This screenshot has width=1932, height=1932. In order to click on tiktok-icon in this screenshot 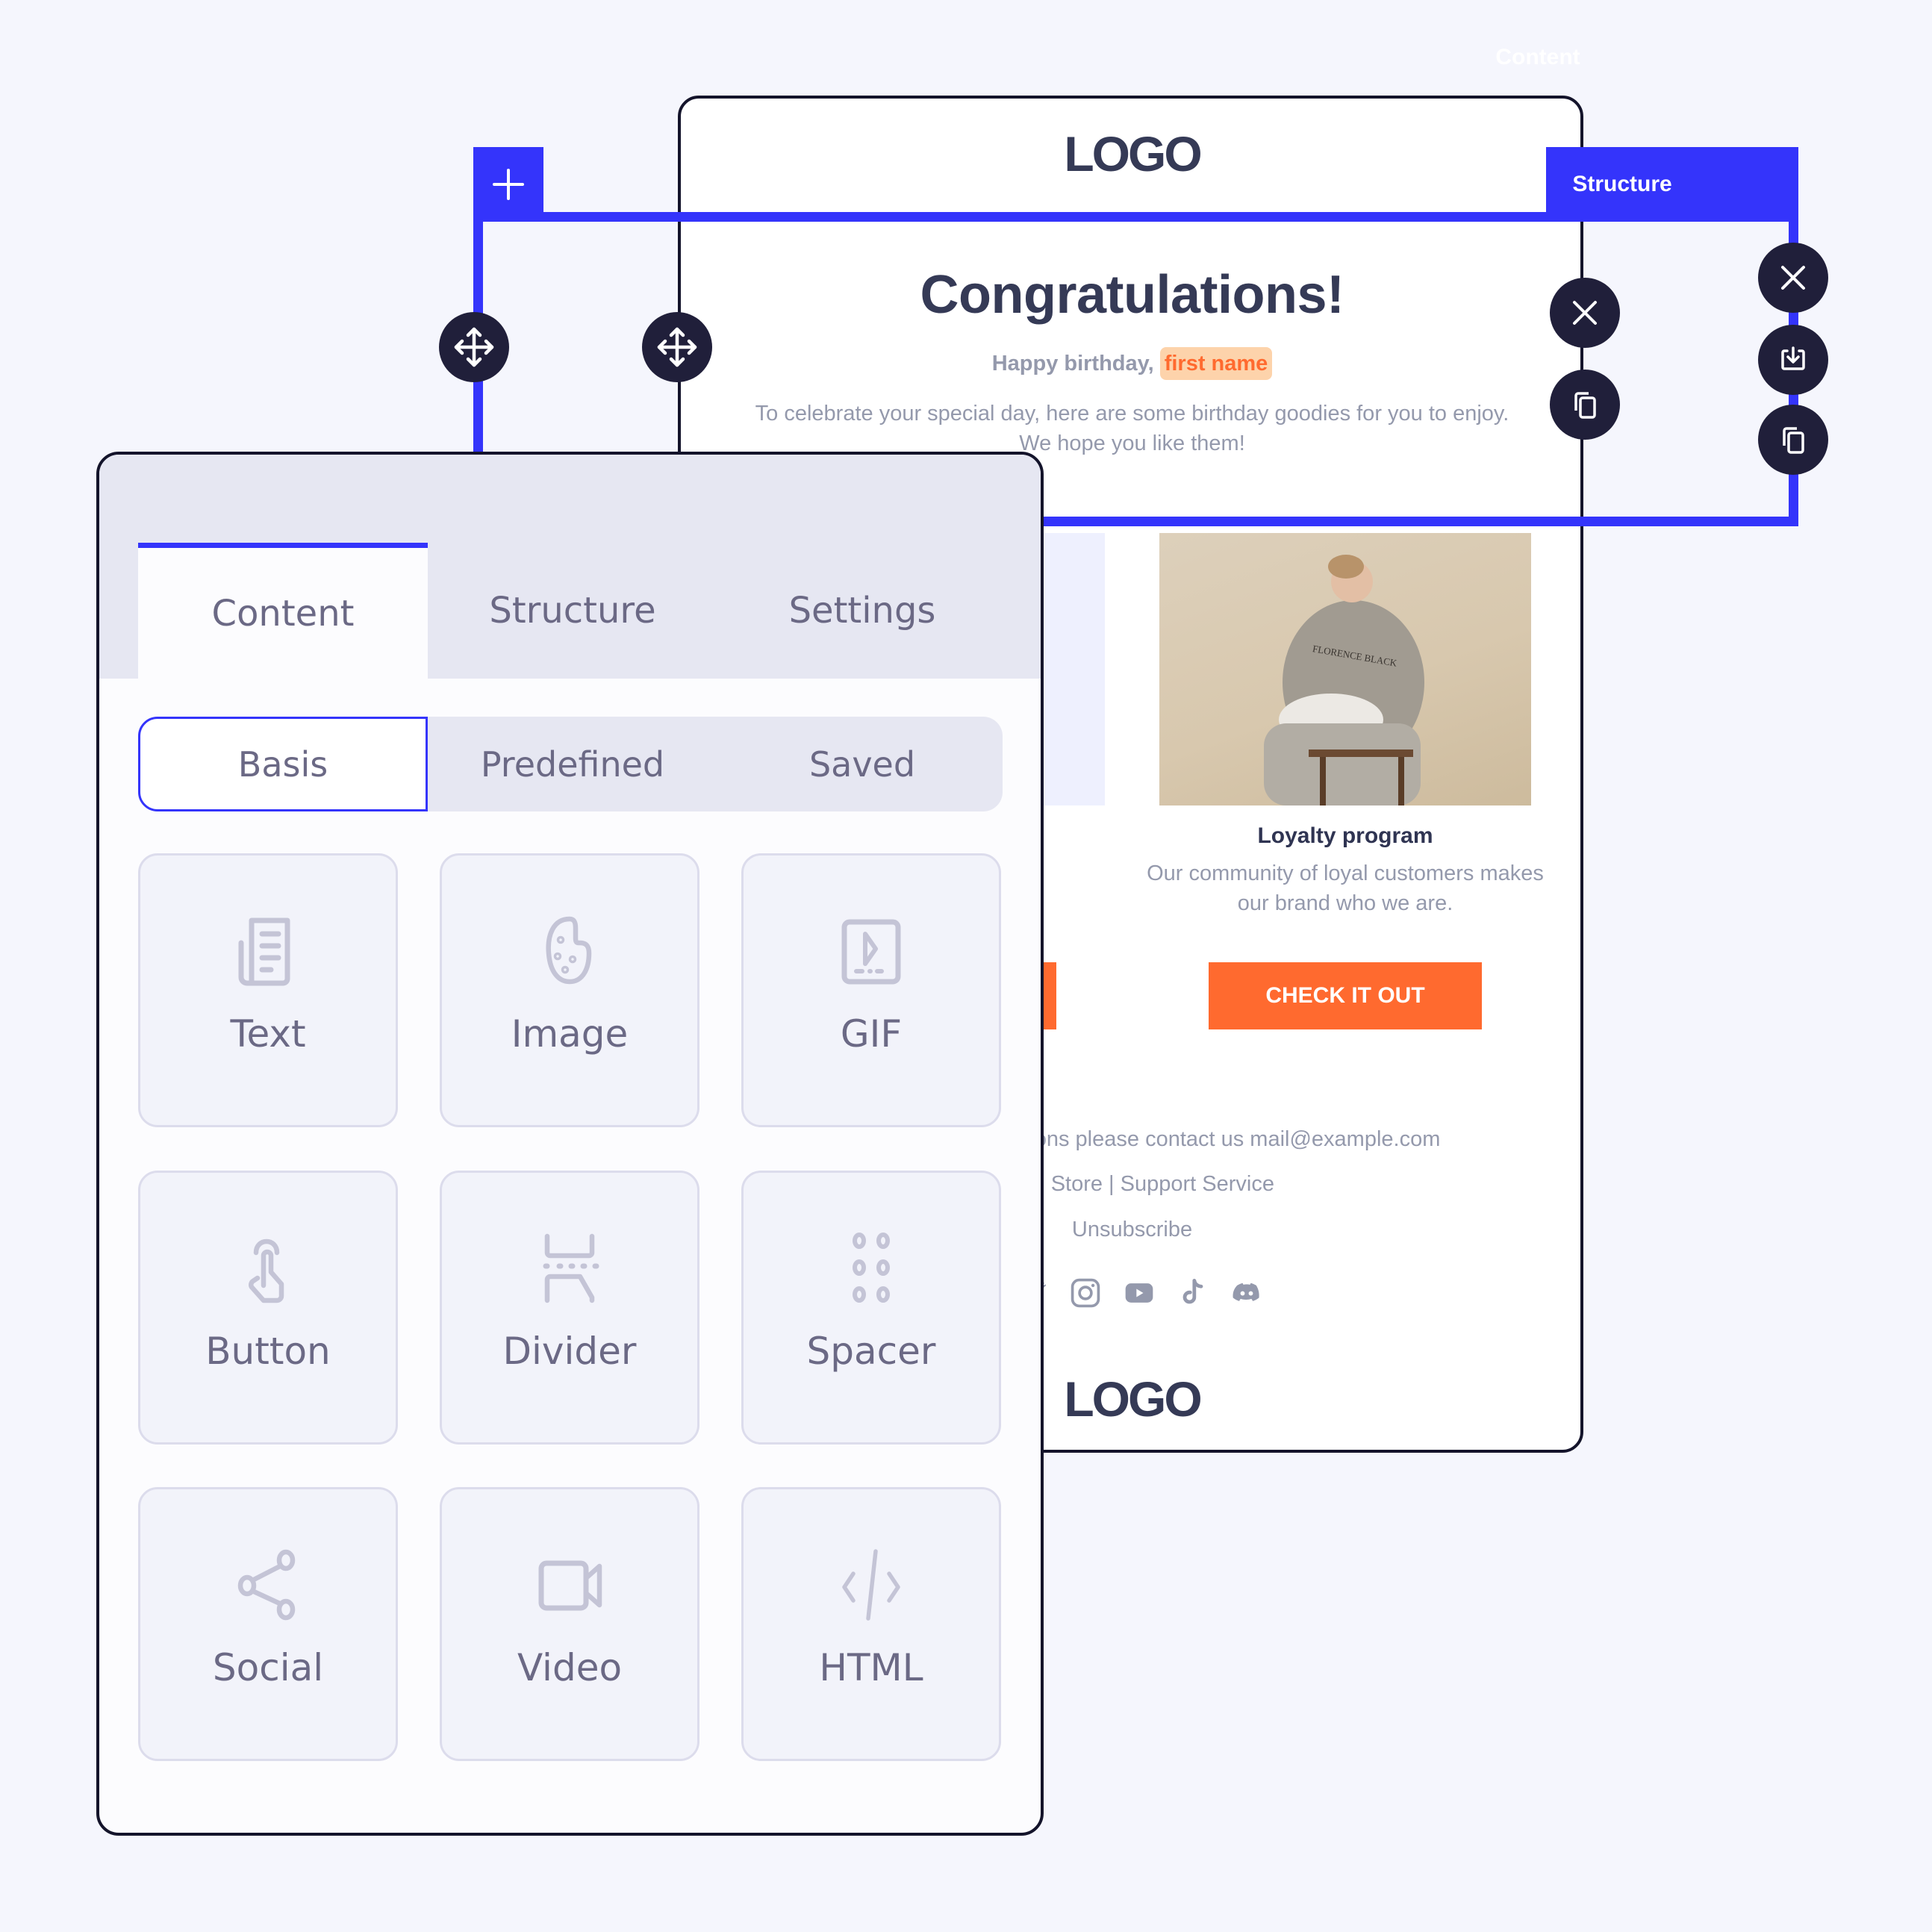, I will do `click(1193, 1293)`.